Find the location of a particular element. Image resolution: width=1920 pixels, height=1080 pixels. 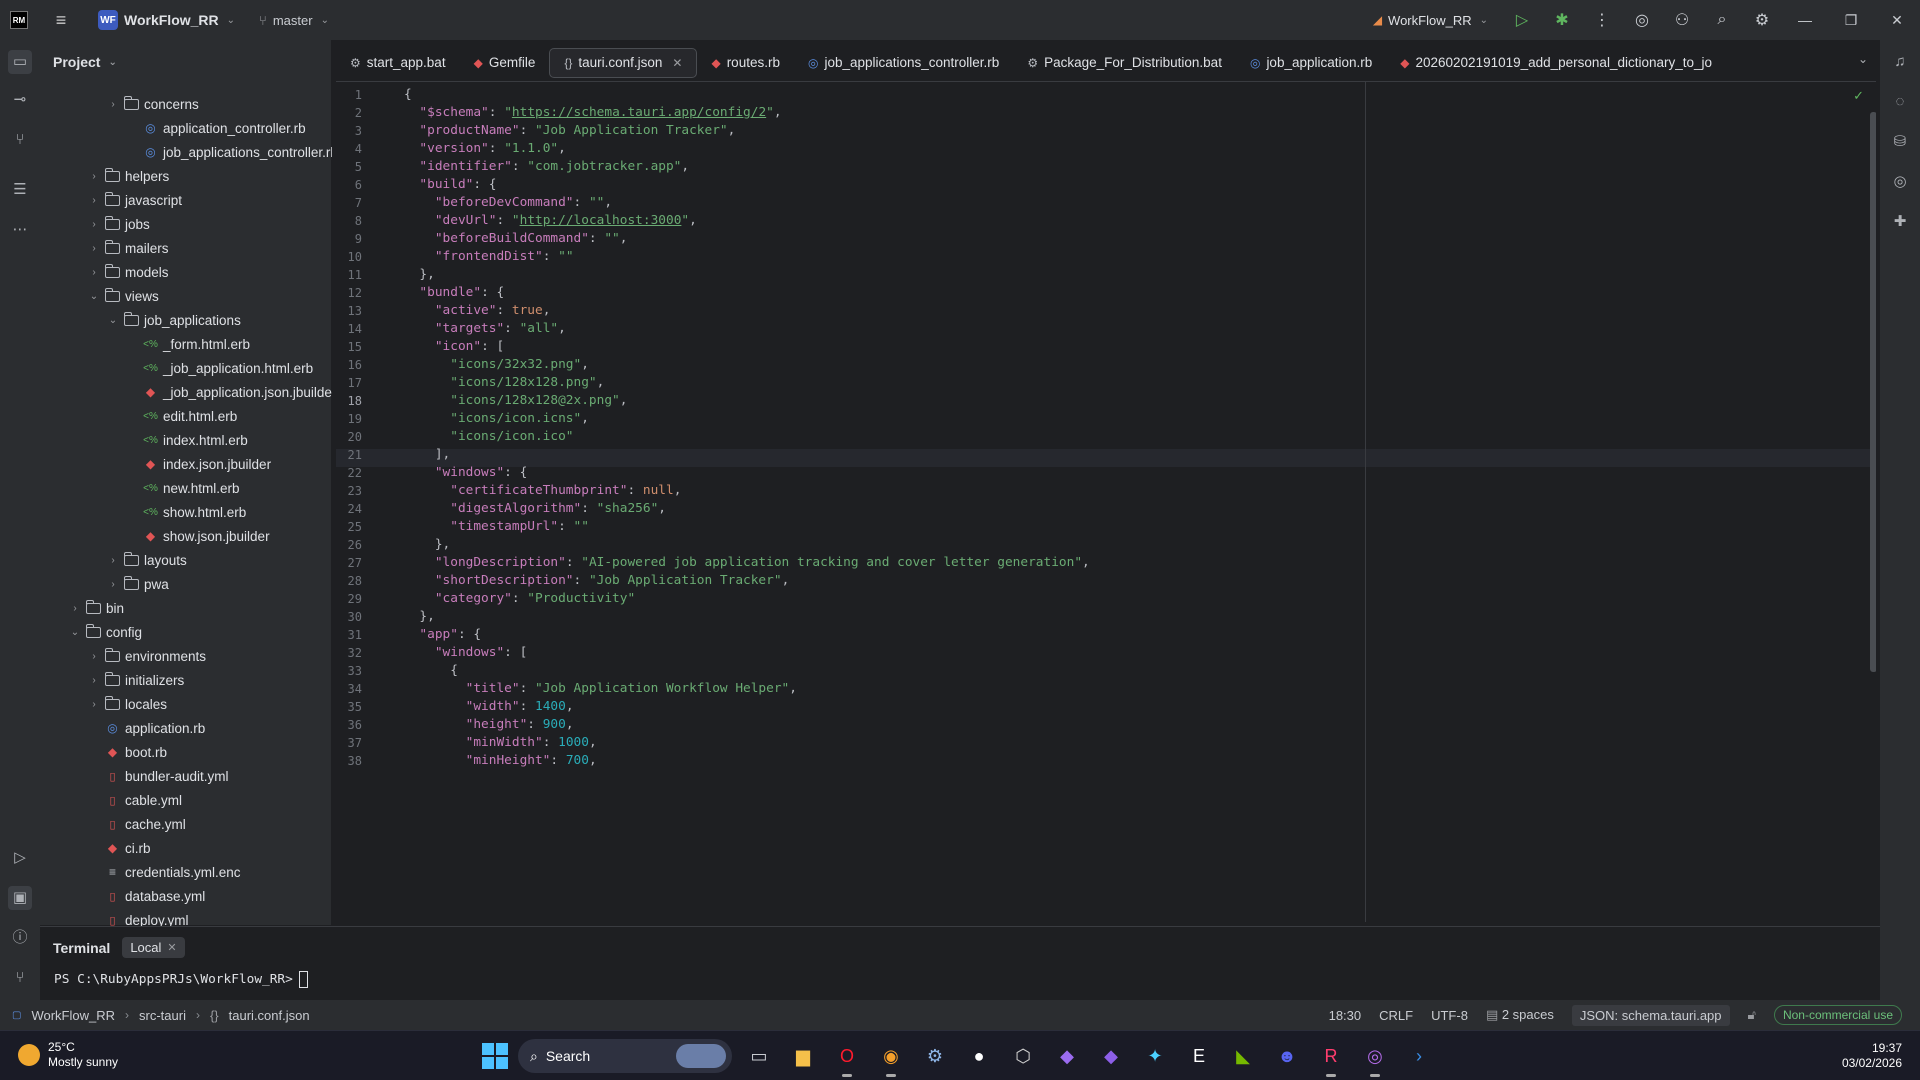

code-line: "app": { is located at coordinates (442, 634).